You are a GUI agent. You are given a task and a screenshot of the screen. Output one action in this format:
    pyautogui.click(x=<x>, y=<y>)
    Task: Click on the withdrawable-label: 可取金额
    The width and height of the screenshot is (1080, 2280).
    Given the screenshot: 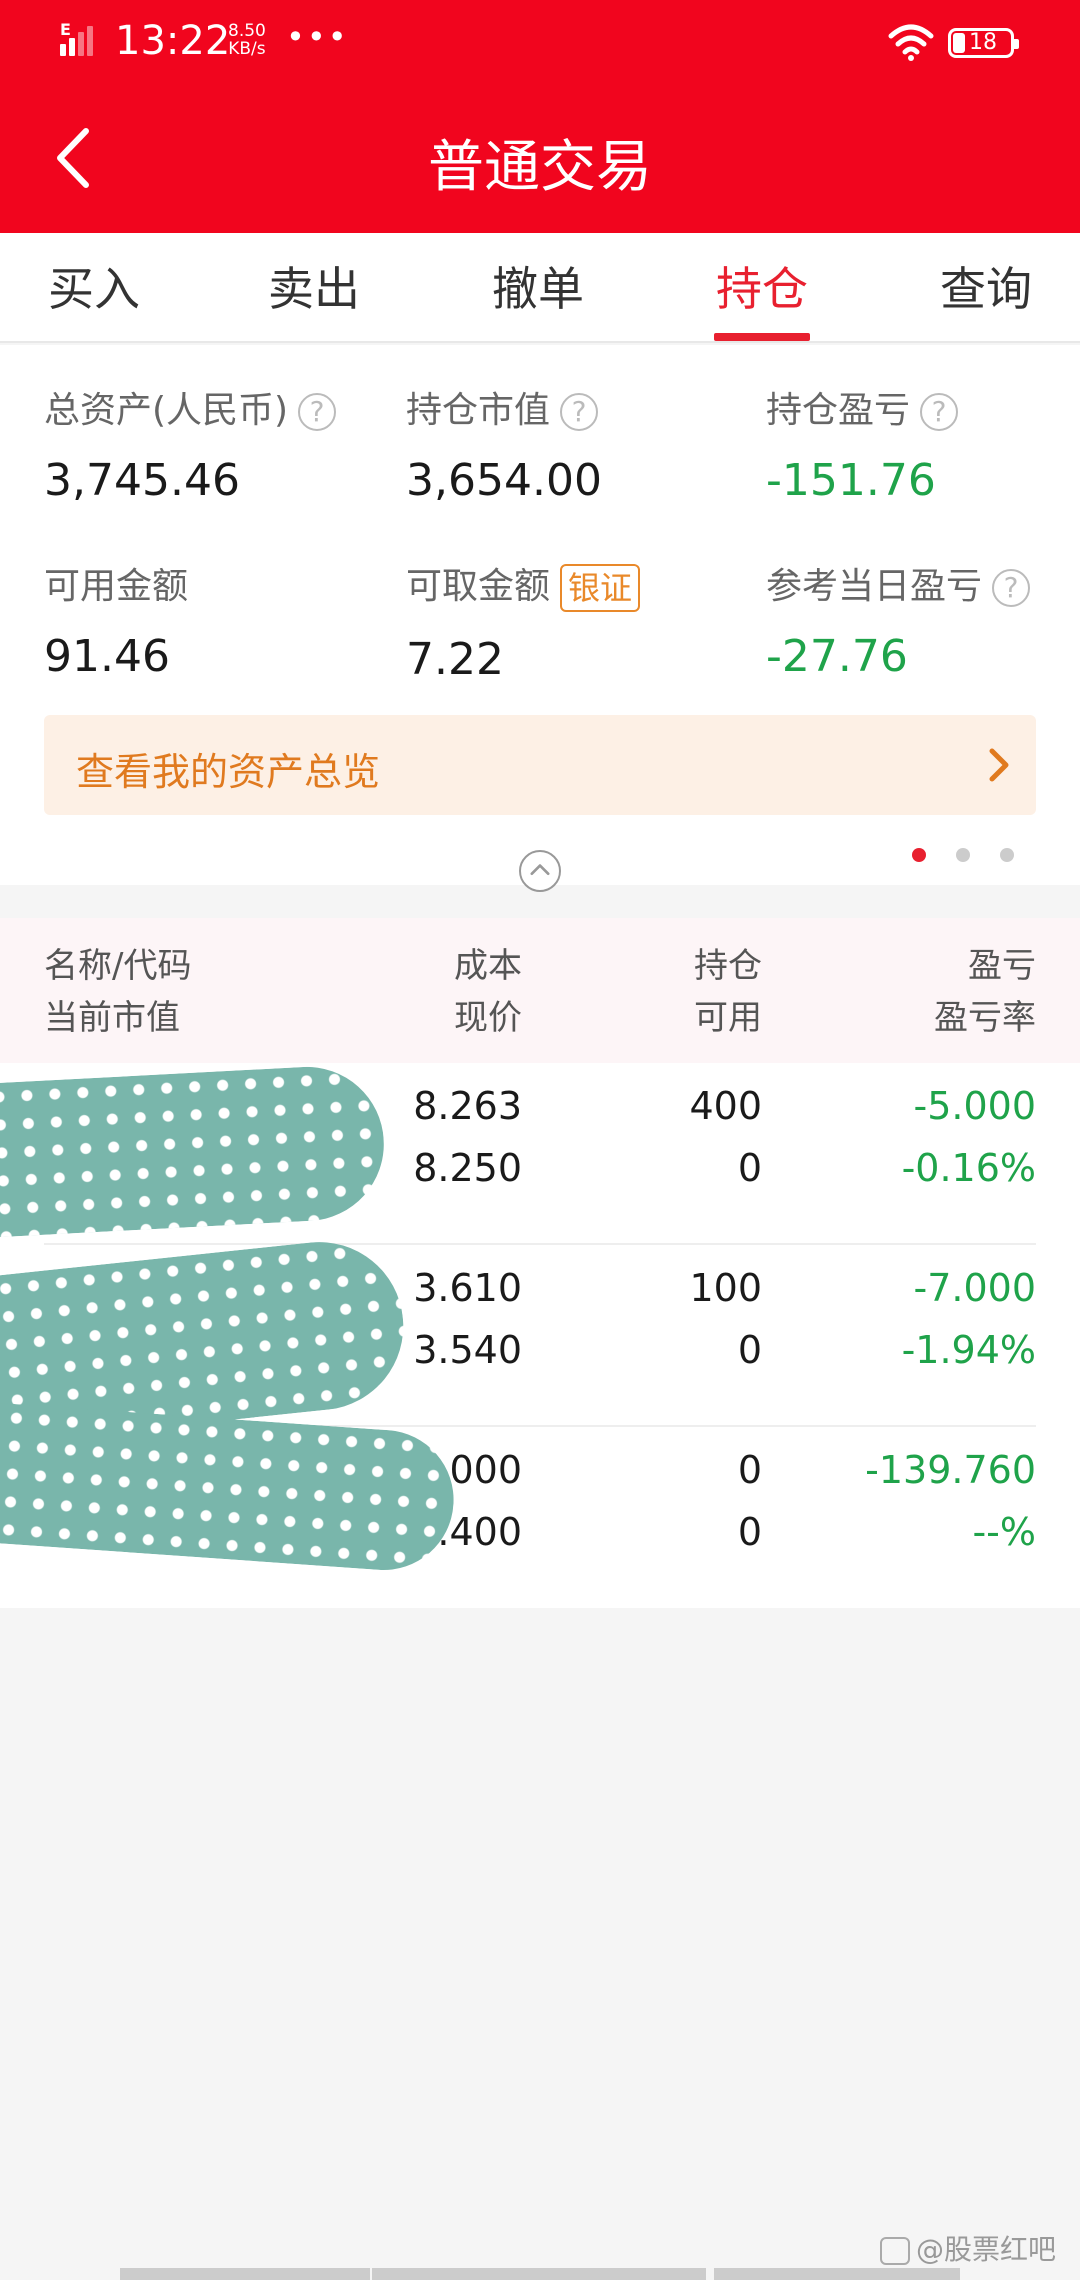 What is the action you would take?
    pyautogui.click(x=478, y=586)
    